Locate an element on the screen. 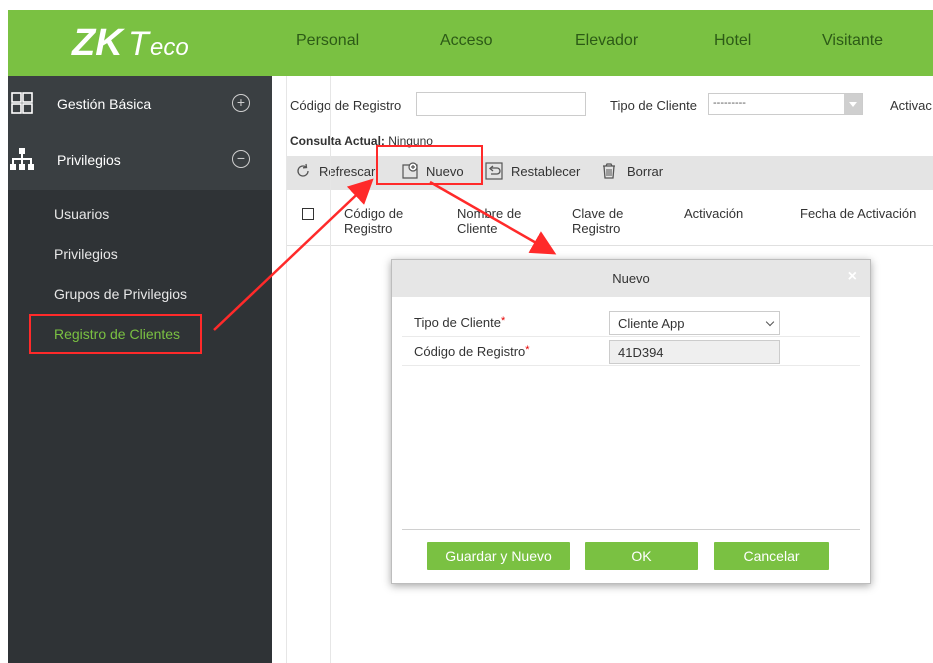 Image resolution: width=933 pixels, height=663 pixels. tipo-cliente-select: --------- is located at coordinates (785, 104).